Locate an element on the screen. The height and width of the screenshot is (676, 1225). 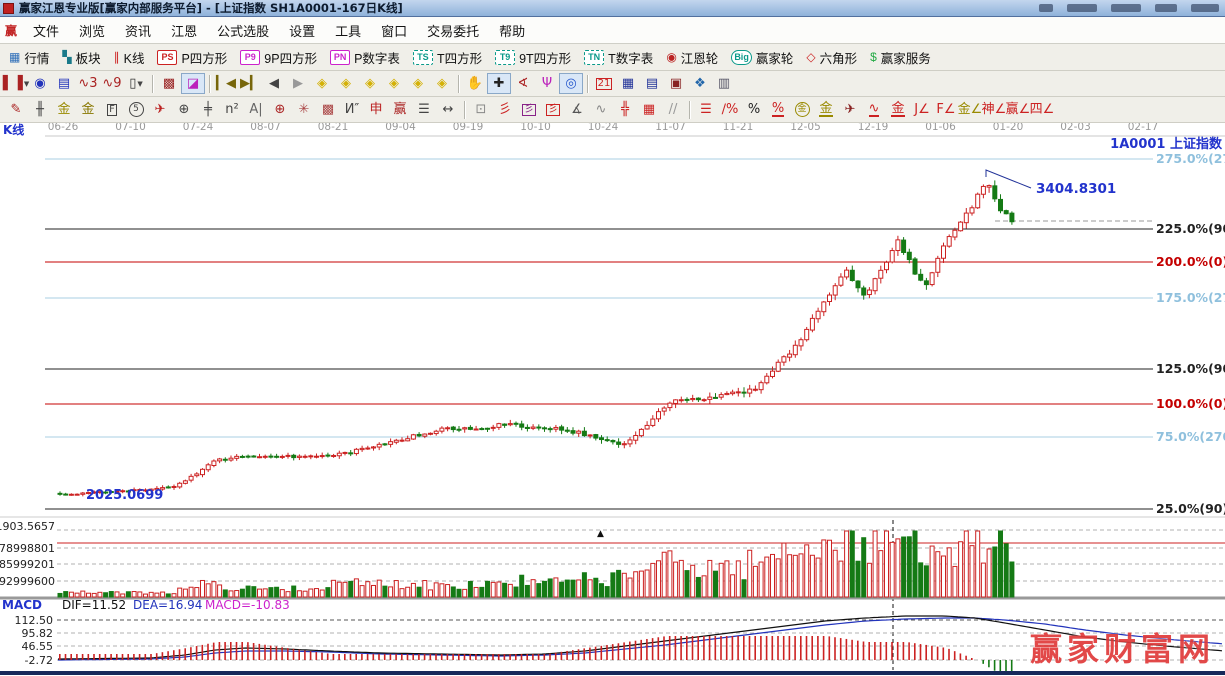
red-grid-icon: ╬ is located at coordinates (625, 109).